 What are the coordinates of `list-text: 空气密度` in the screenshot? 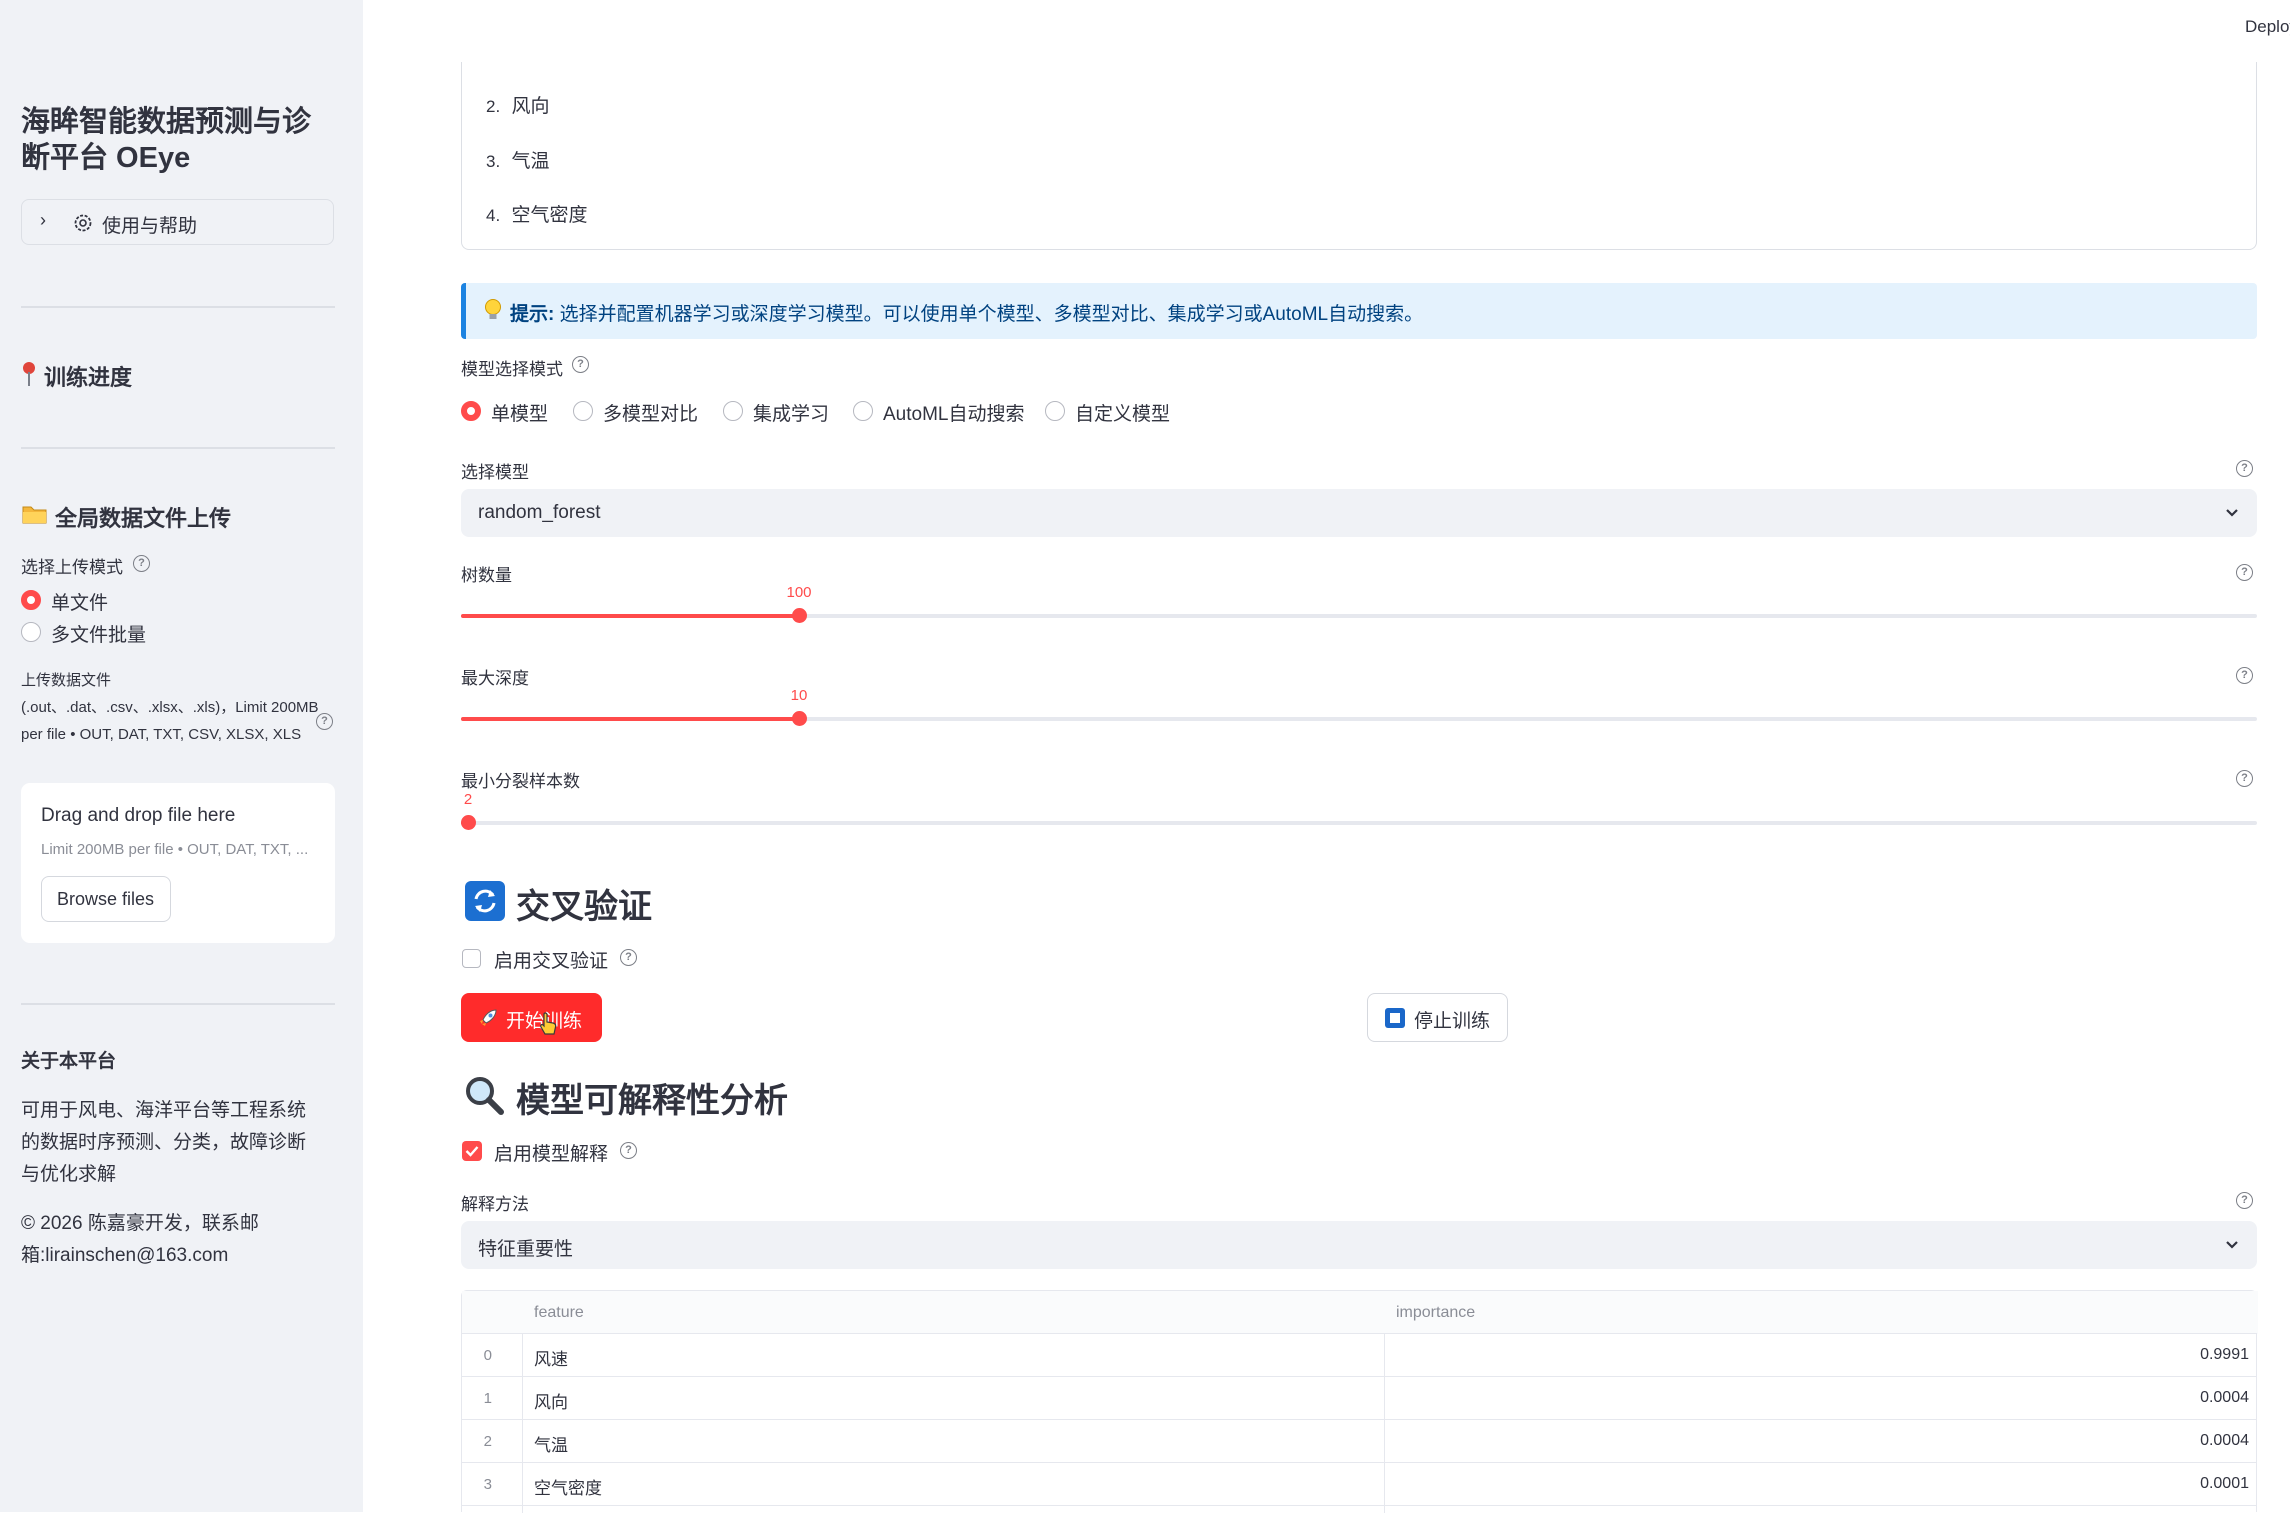 It's located at (549, 215).